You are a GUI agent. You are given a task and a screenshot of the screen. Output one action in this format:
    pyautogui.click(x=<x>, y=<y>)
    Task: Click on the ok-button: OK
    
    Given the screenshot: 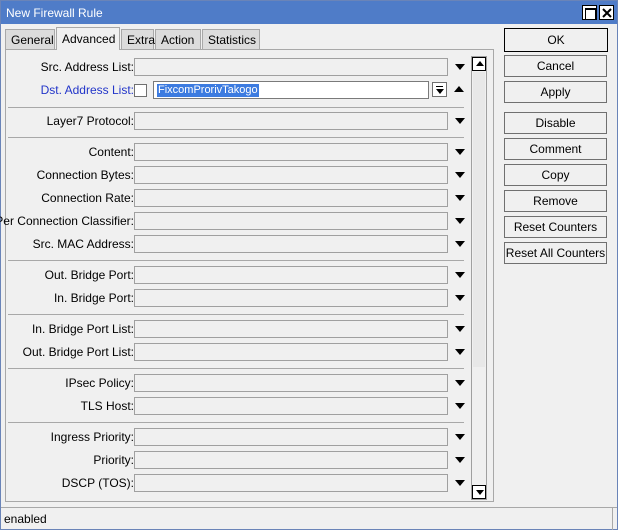 What is the action you would take?
    pyautogui.click(x=556, y=40)
    